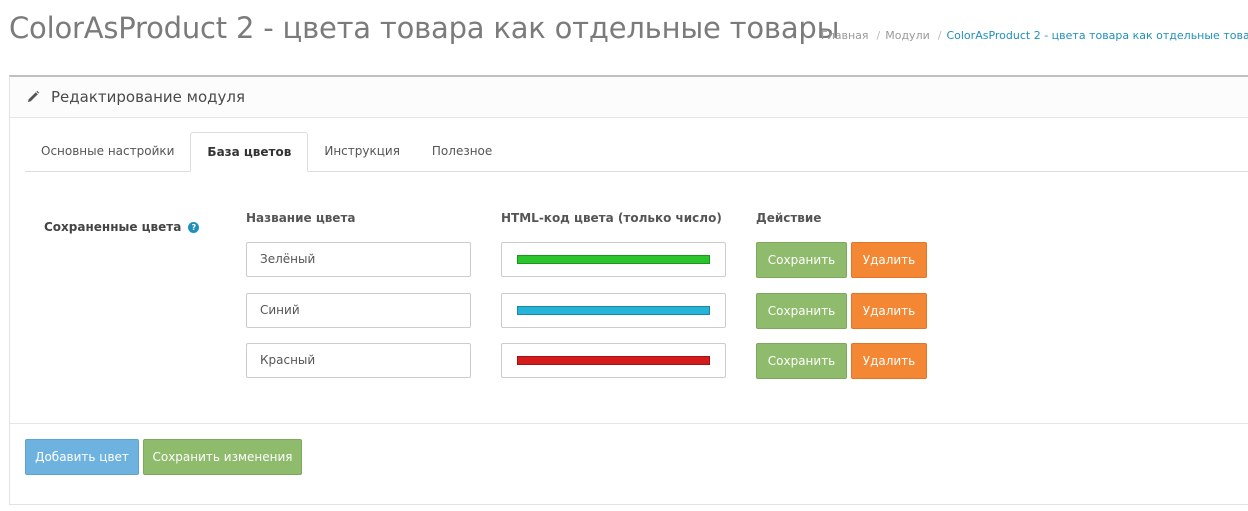 The width and height of the screenshot is (1248, 511). What do you see at coordinates (249, 152) in the screenshot?
I see `tab-color-base: База цветов` at bounding box center [249, 152].